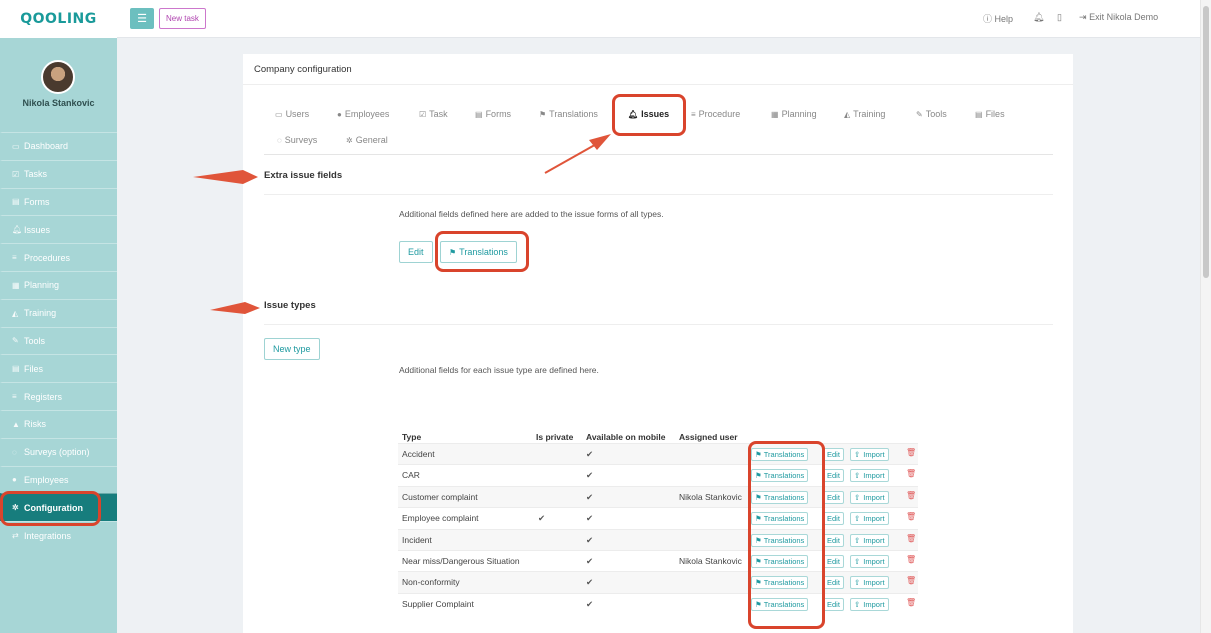 The image size is (1211, 633). I want to click on annotation-arrows, so click(402, 224).